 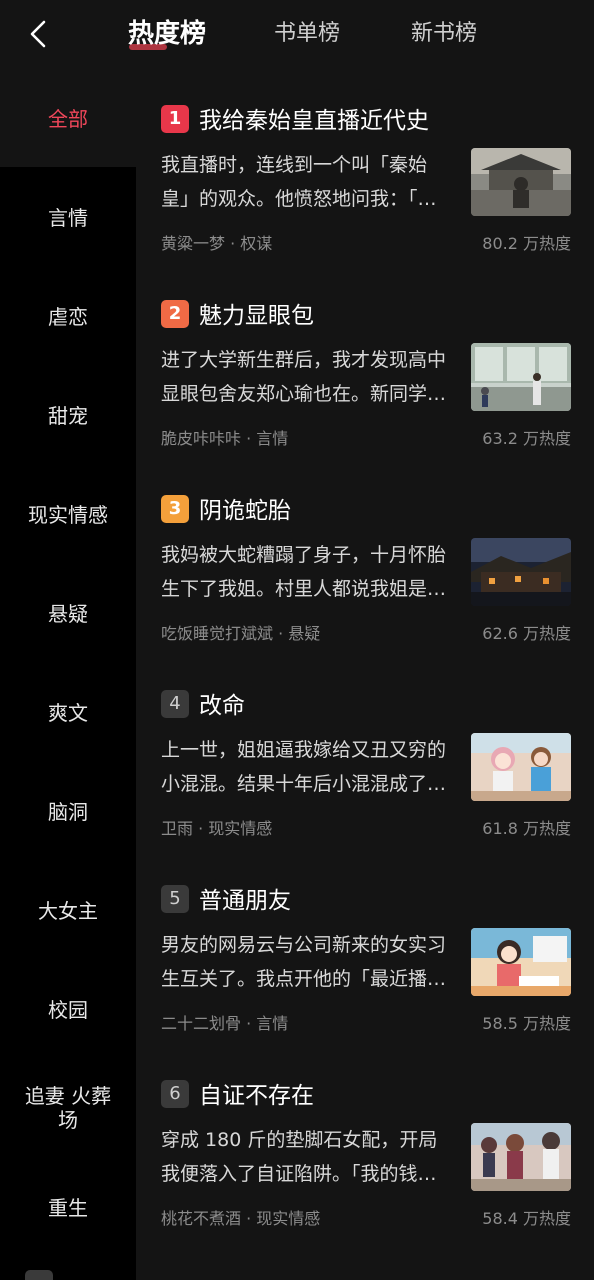 I want to click on sidebar-item-realistic: 现实情感, so click(x=68, y=513).